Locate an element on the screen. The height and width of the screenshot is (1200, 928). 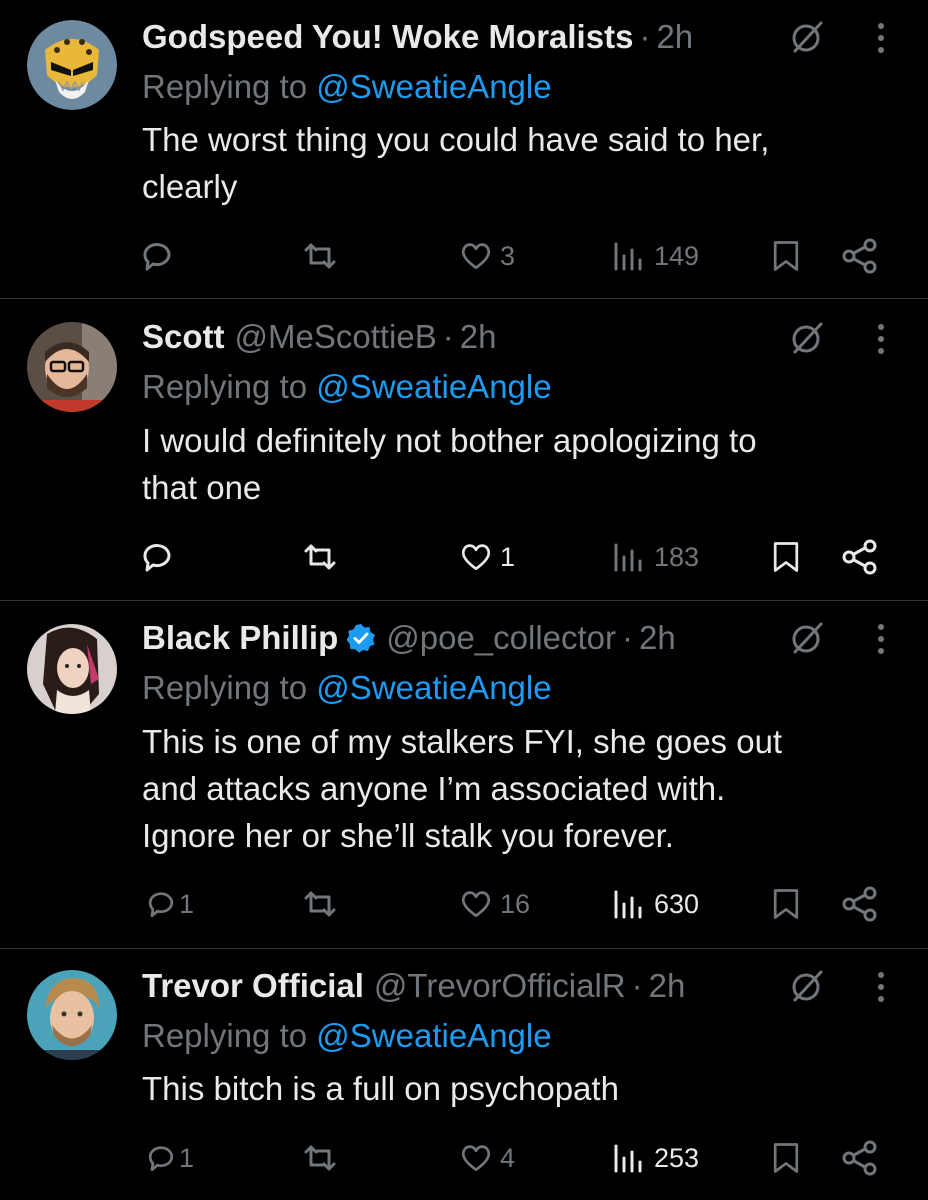
tweet-header: Trevor Official @TrevorOfficialR · 2h is located at coordinates (445, 986).